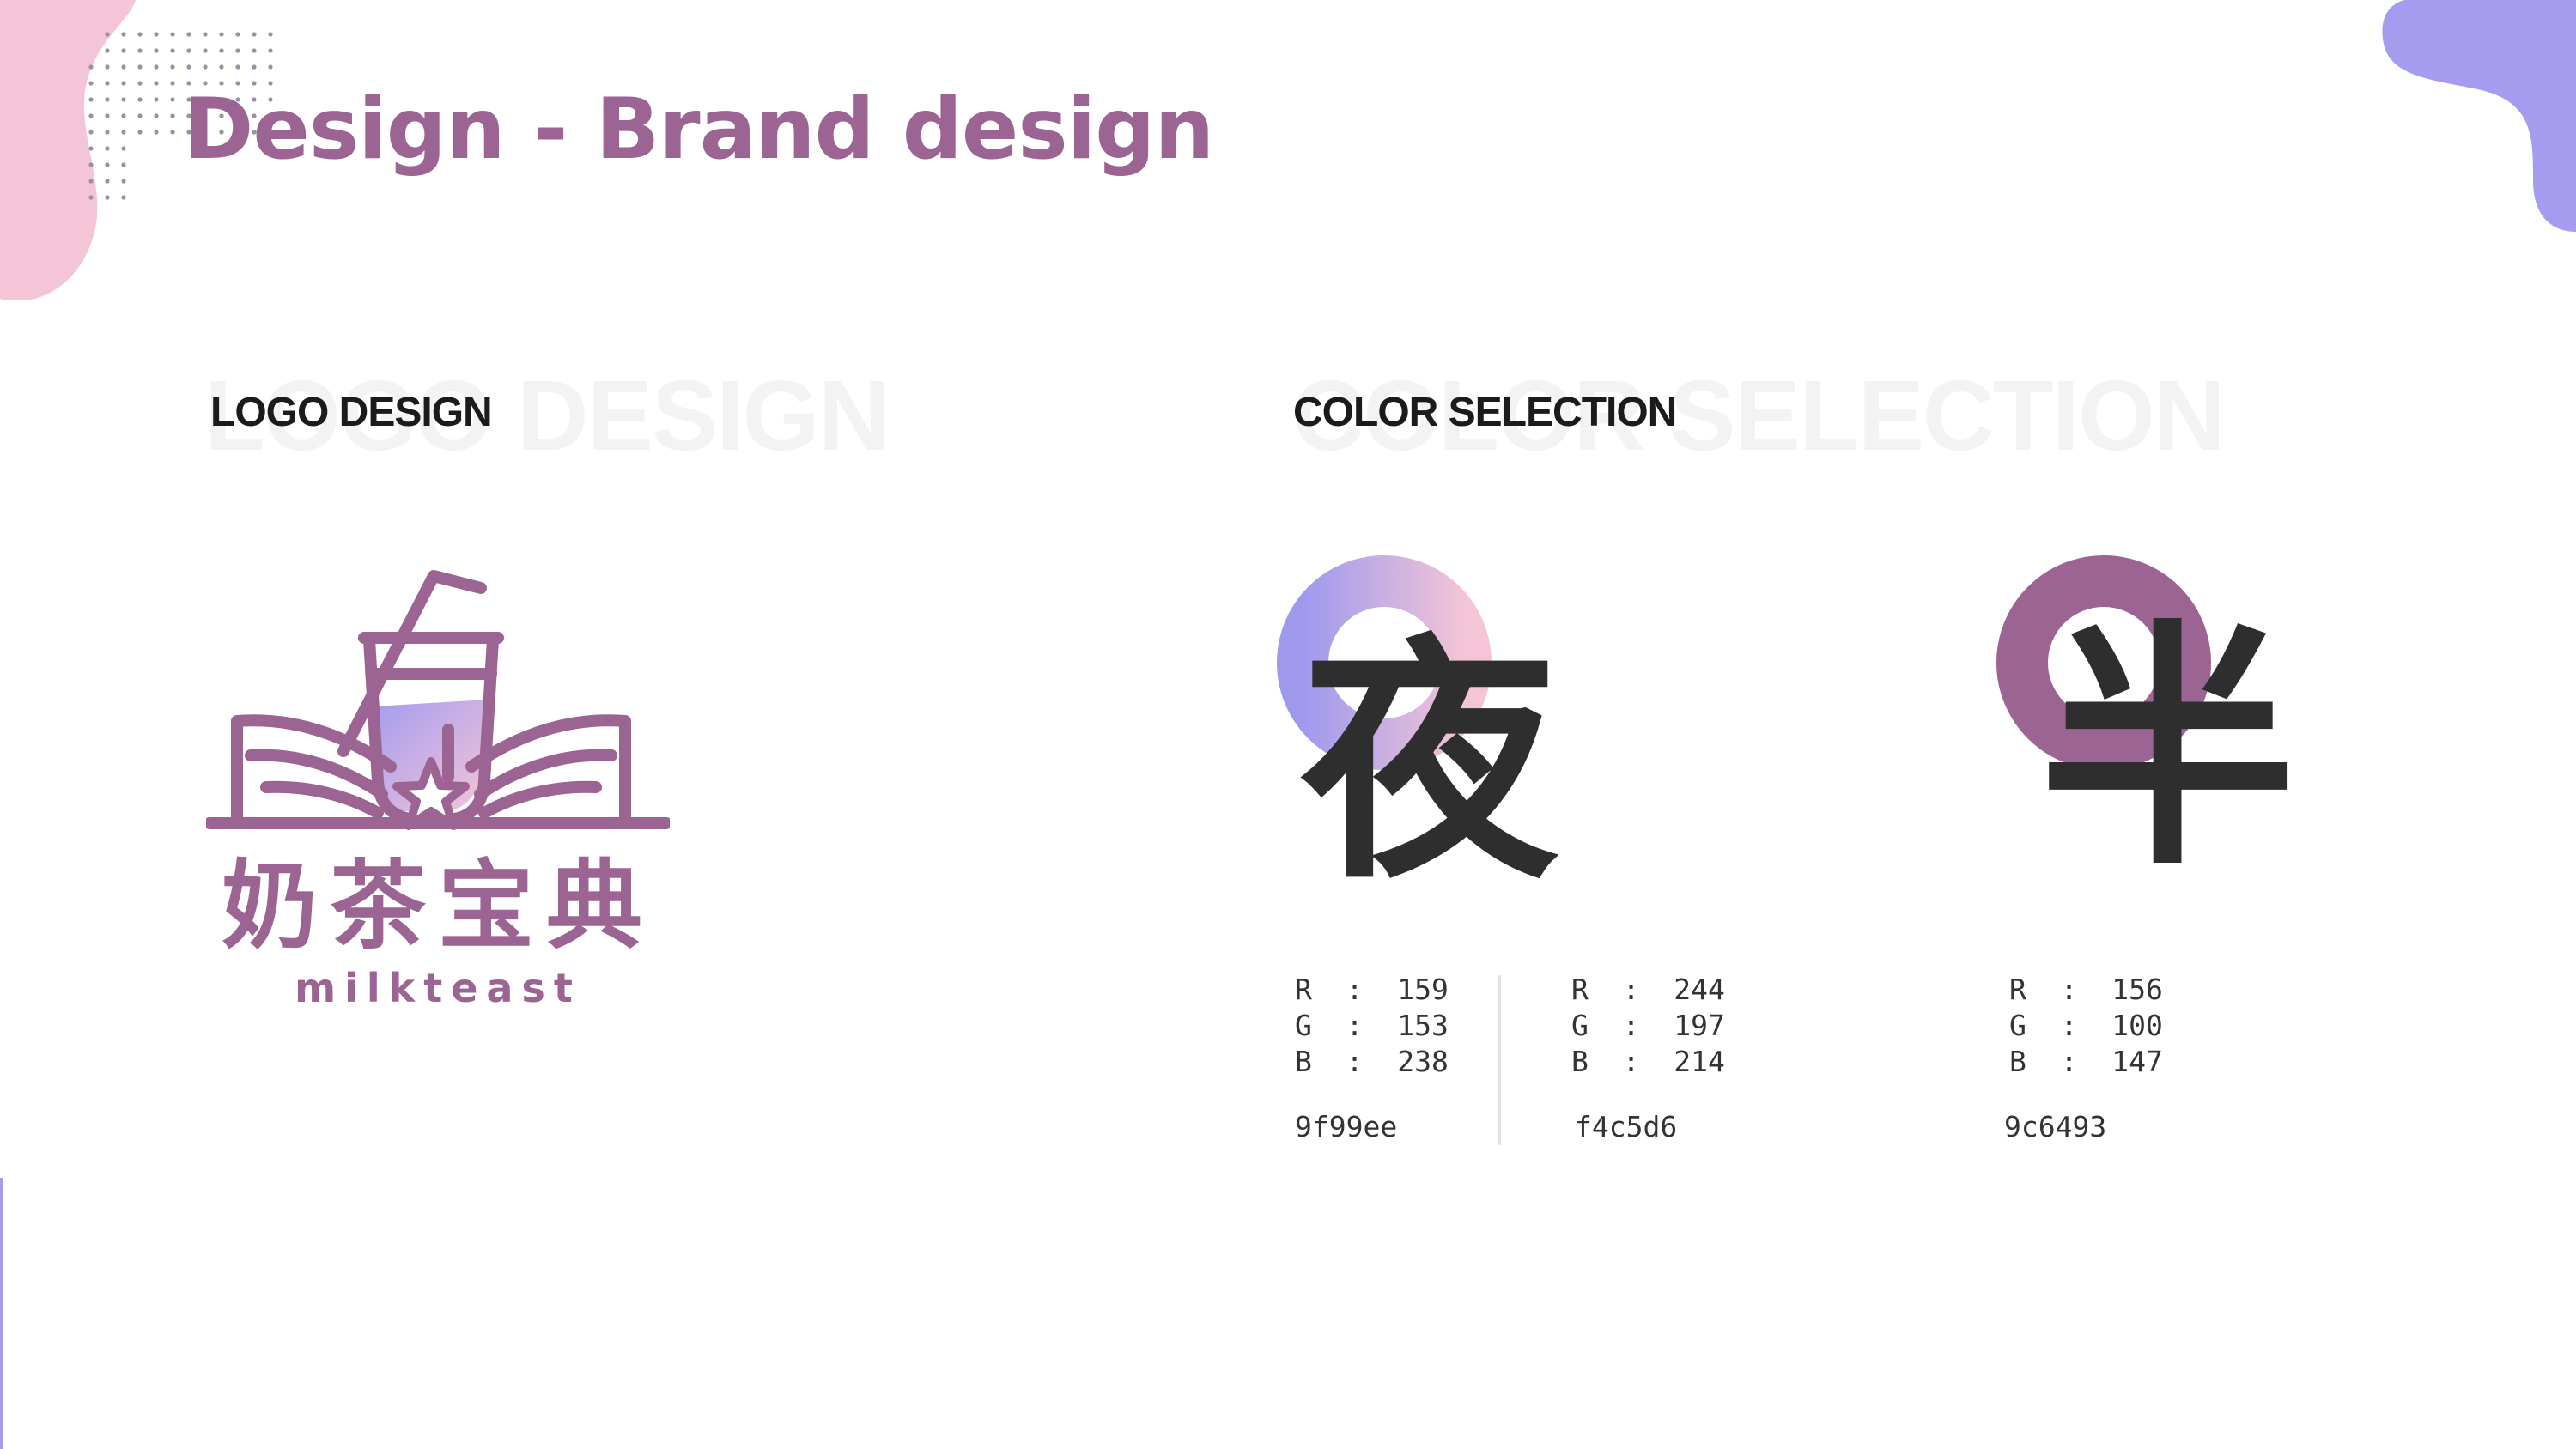 The image size is (2576, 1449). What do you see at coordinates (2137, 1061) in the screenshot?
I see `swatch-3-b: 147` at bounding box center [2137, 1061].